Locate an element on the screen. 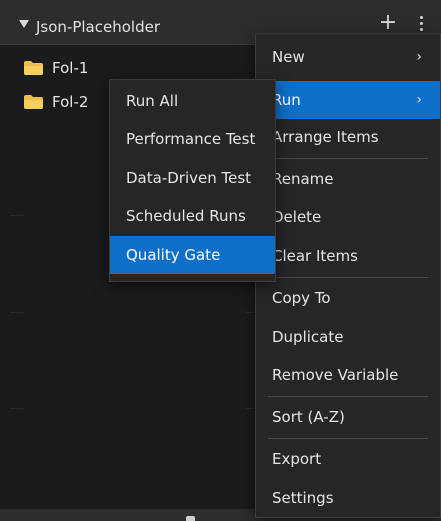 The width and height of the screenshot is (441, 521). menu-item-label: Arrange Items is located at coordinates (325, 137).